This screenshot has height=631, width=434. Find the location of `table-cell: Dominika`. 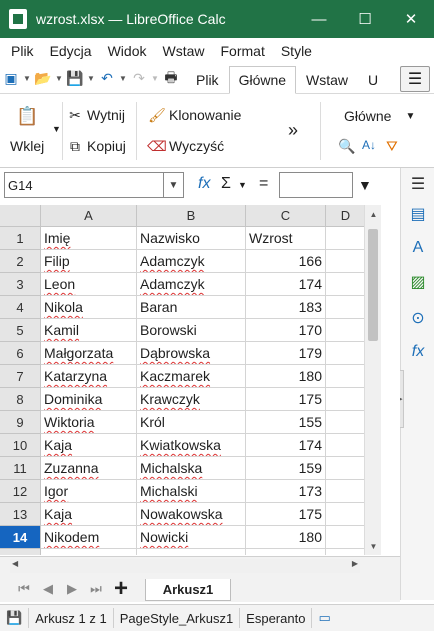

table-cell: Dominika is located at coordinates (89, 399).